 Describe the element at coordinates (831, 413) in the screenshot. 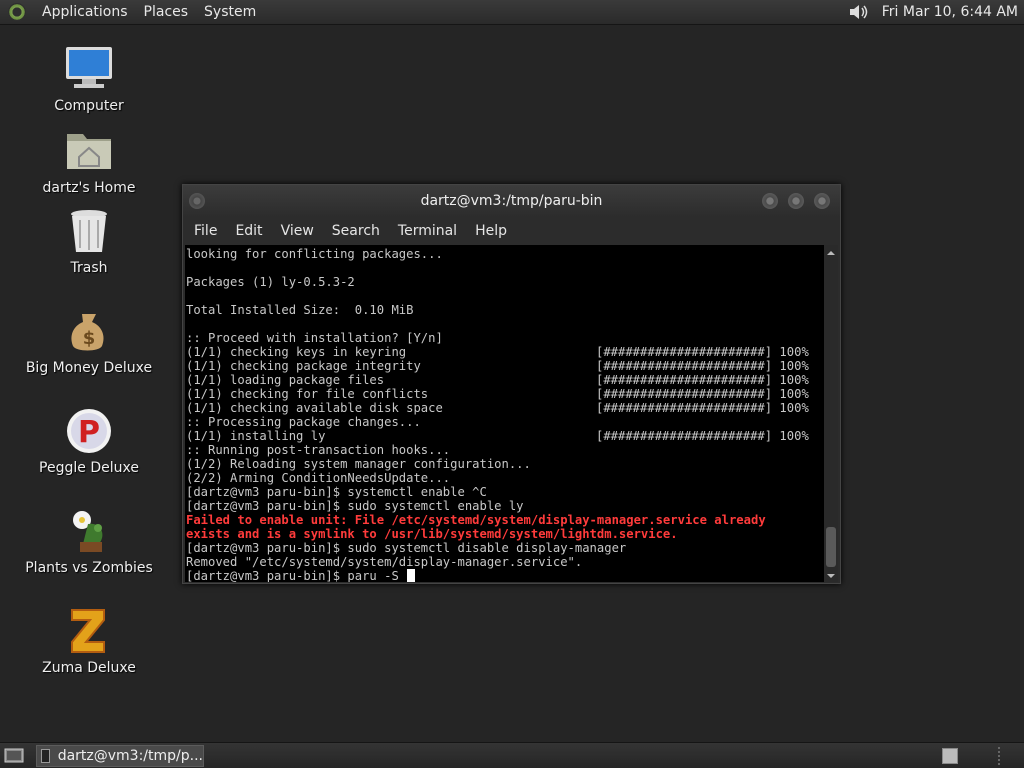

I see `terminal-scrollbar` at that location.